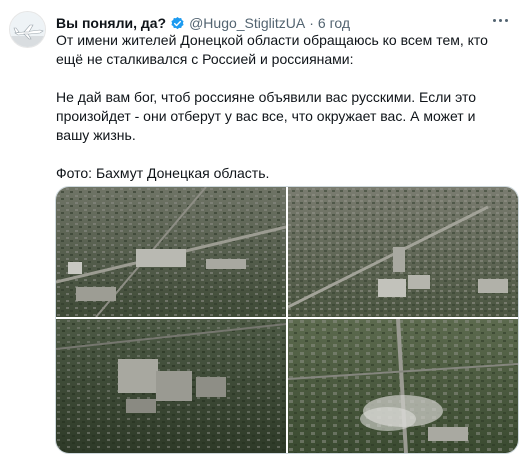  Describe the element at coordinates (247, 23) in the screenshot. I see `author-handle: @Hugo_StiglitzUA` at that location.